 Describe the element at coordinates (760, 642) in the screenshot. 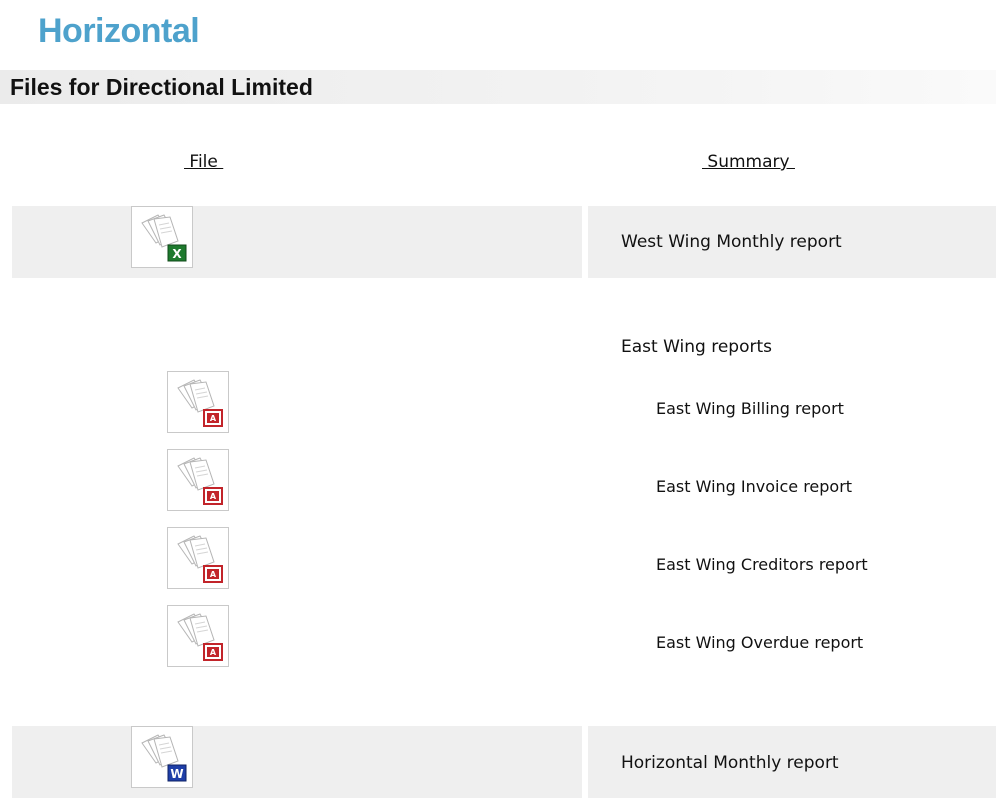

I see `summary-east-wing-overdue: East Wing Overdue report` at that location.